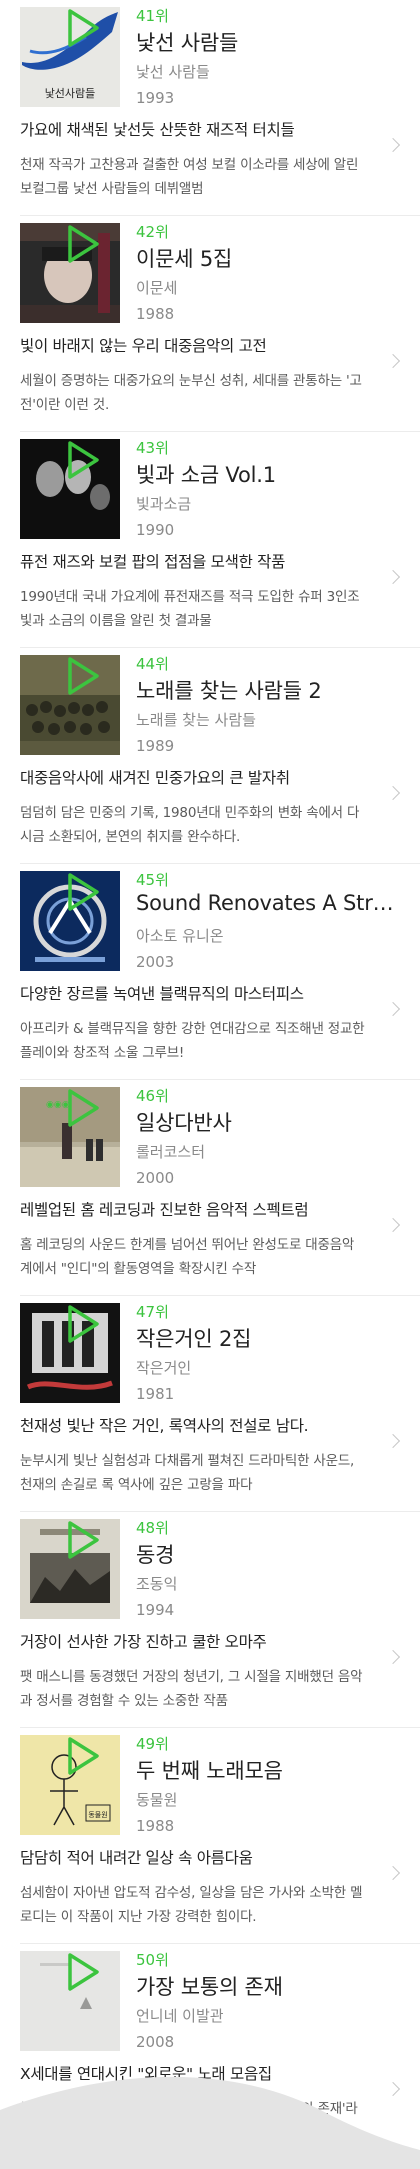  I want to click on review-headline: 가요에 채색된 낯선듯 산뜻한 재즈적 터치들, so click(157, 130).